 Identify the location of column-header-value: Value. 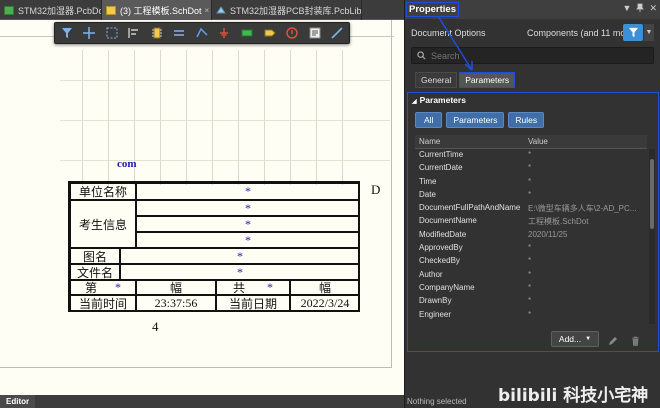
(538, 141).